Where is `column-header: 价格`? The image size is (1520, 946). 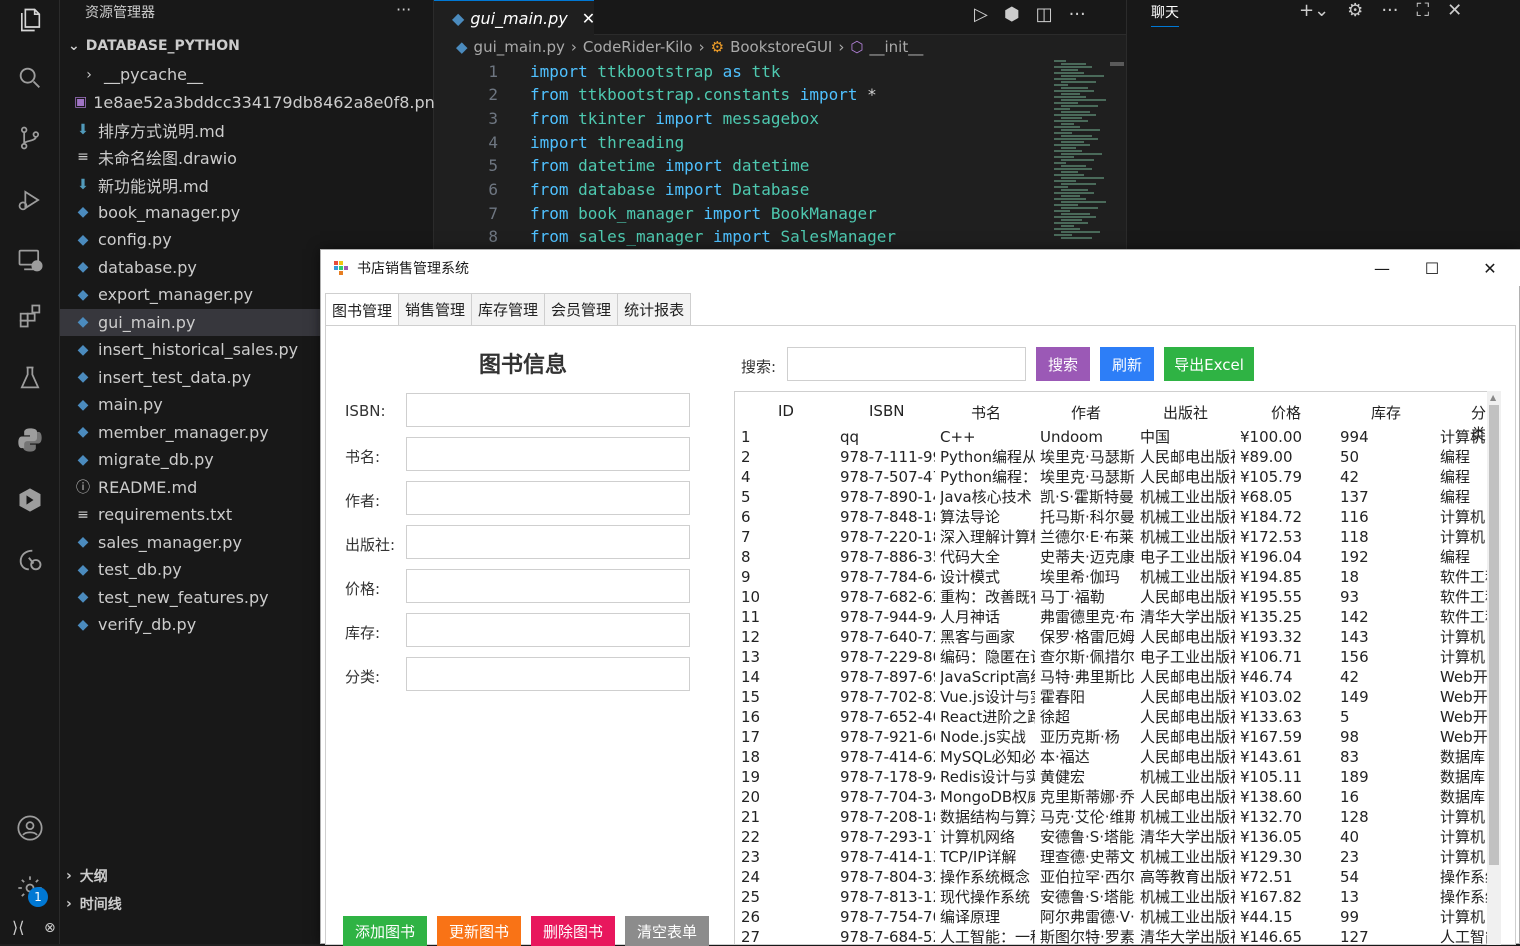
column-header: 价格 is located at coordinates (1286, 412).